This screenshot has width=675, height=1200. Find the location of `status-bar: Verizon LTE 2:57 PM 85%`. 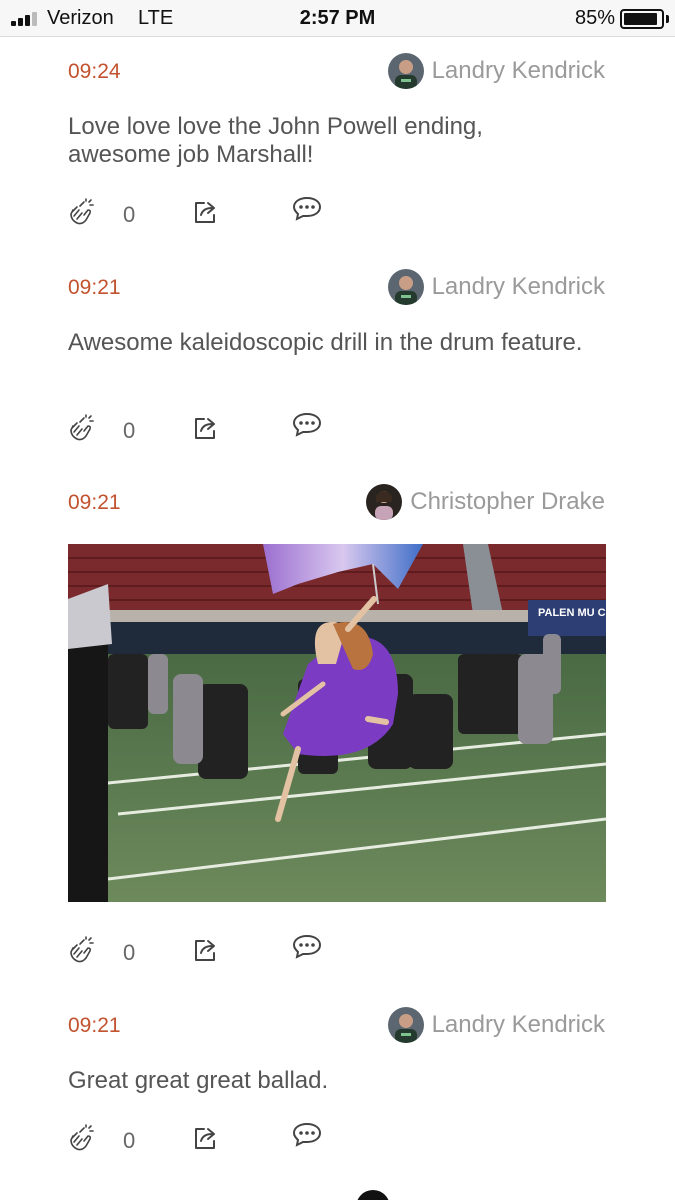

status-bar: Verizon LTE 2:57 PM 85% is located at coordinates (337, 18).